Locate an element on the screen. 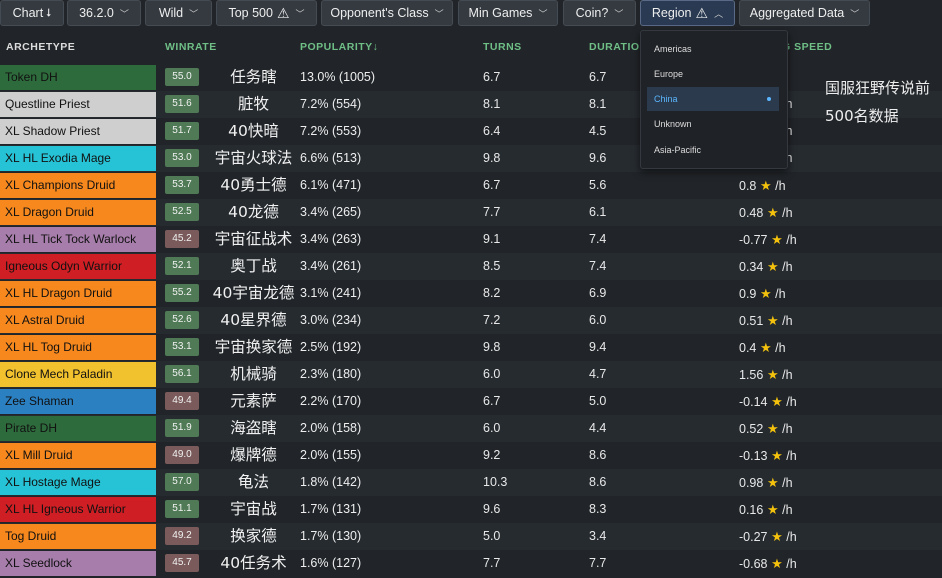 This screenshot has width=942, height=578. archetype-name: XL Seedlock is located at coordinates (78, 563).